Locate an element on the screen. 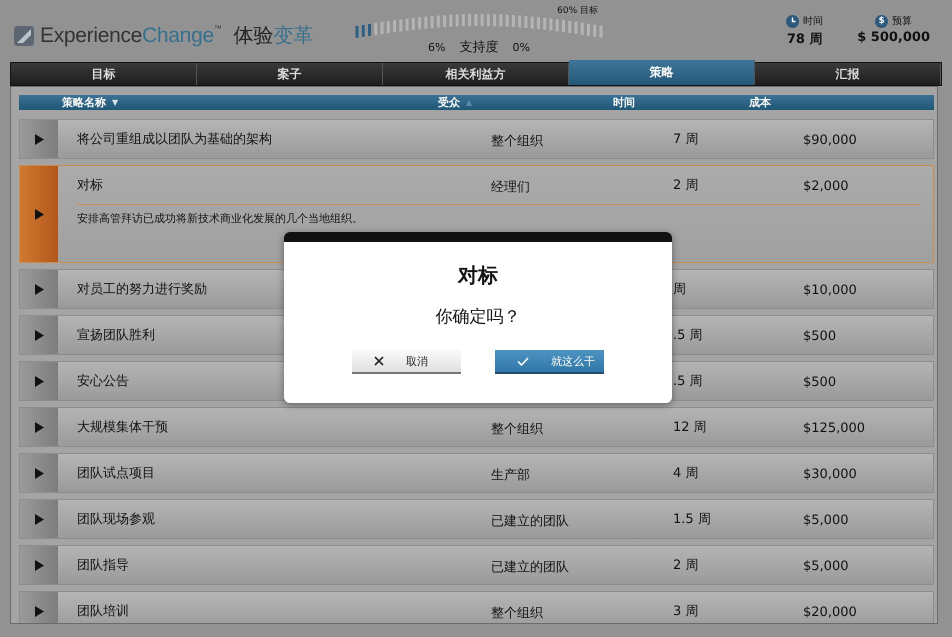 The height and width of the screenshot is (637, 952). strategy-row: 团队指导 已建立的团队 2 周 $5,000 is located at coordinates (476, 565).